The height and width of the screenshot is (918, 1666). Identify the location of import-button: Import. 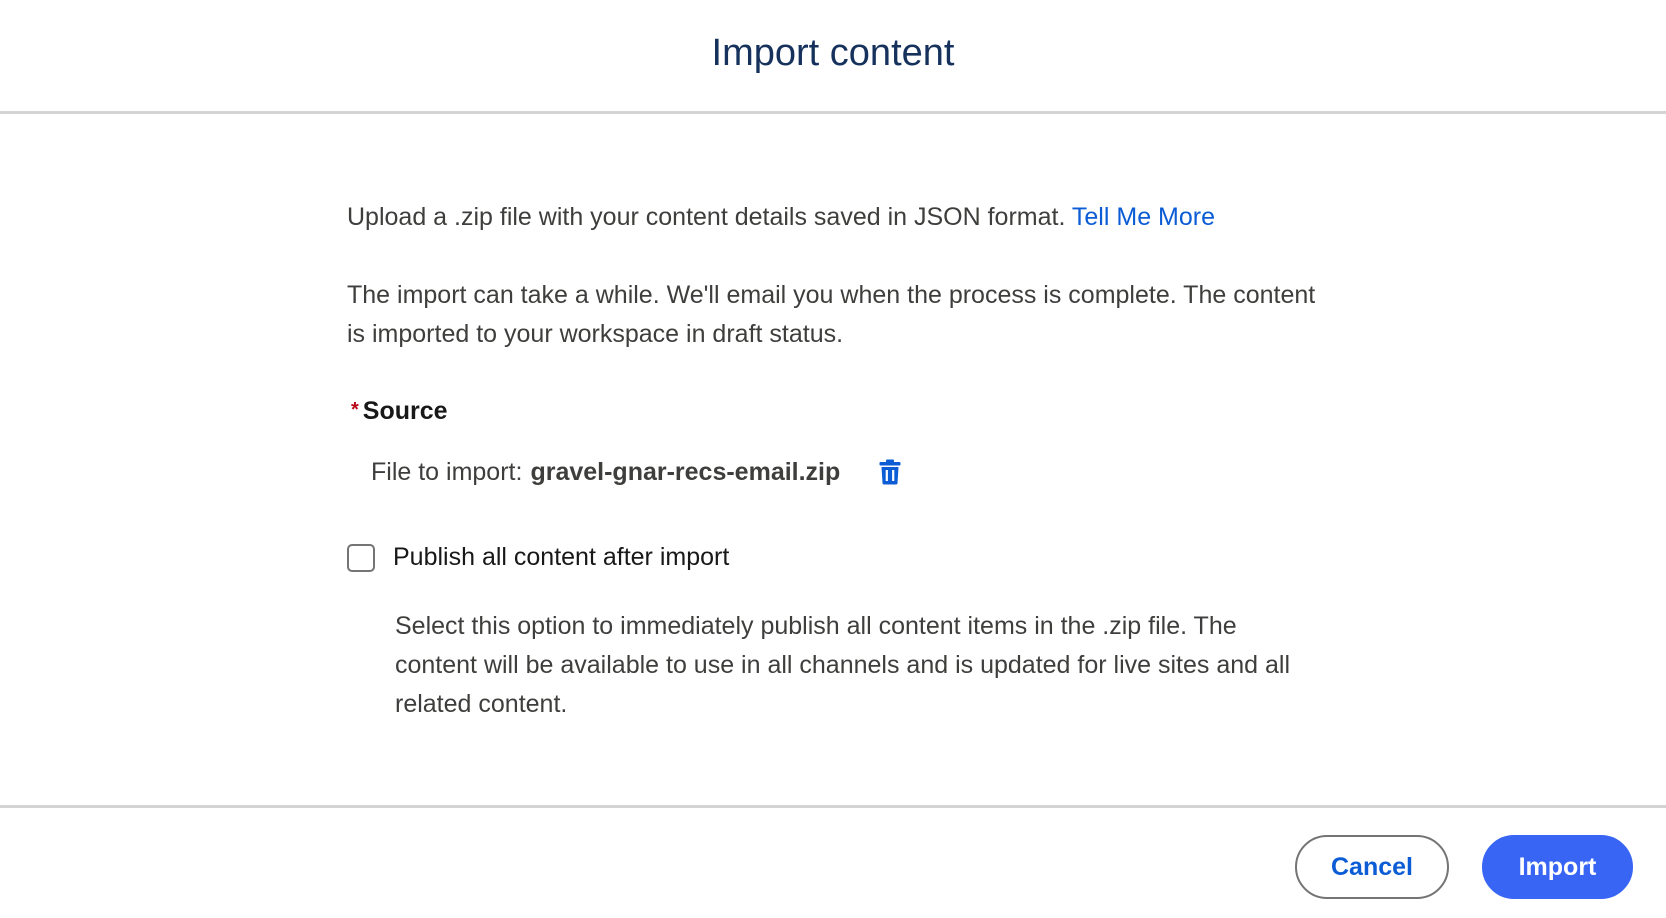
(1557, 867).